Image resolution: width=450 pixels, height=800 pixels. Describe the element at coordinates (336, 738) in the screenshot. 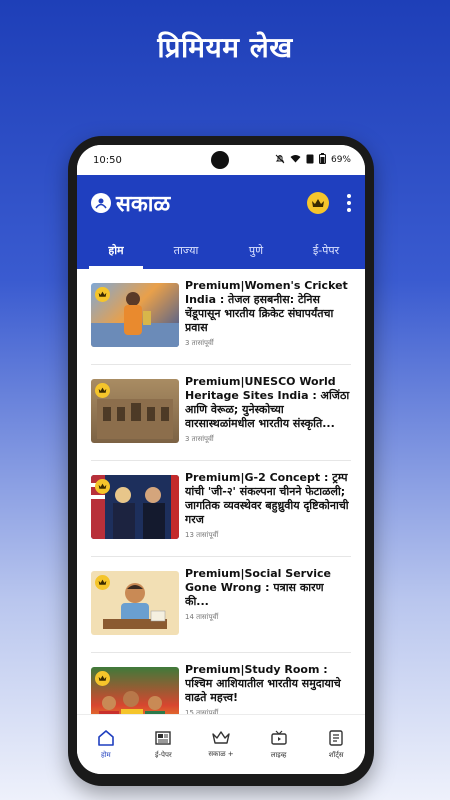

I see `shorts-icon` at that location.